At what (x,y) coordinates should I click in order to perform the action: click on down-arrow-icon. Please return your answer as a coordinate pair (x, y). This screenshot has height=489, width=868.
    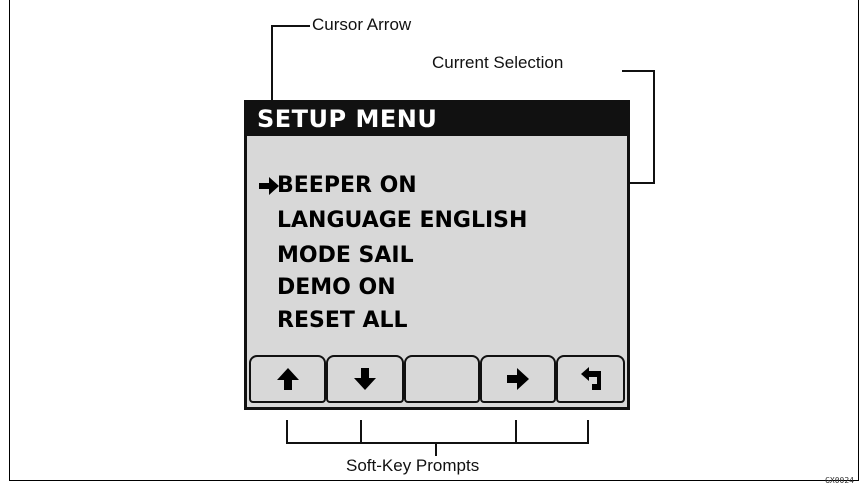
    Looking at the image, I should click on (365, 379).